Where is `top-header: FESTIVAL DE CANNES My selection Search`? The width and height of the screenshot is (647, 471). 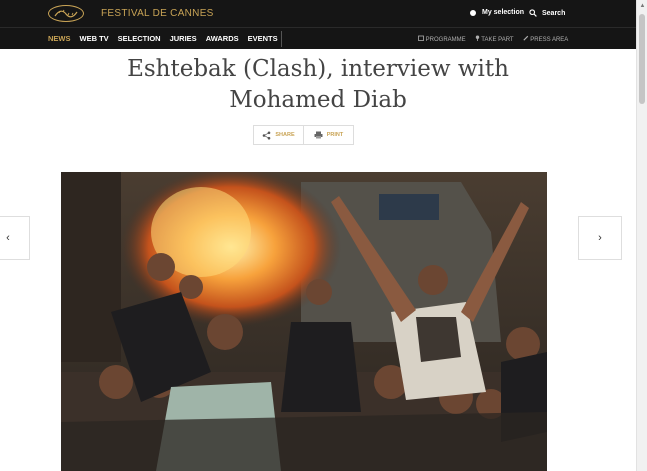
top-header: FESTIVAL DE CANNES My selection Search is located at coordinates (318, 13).